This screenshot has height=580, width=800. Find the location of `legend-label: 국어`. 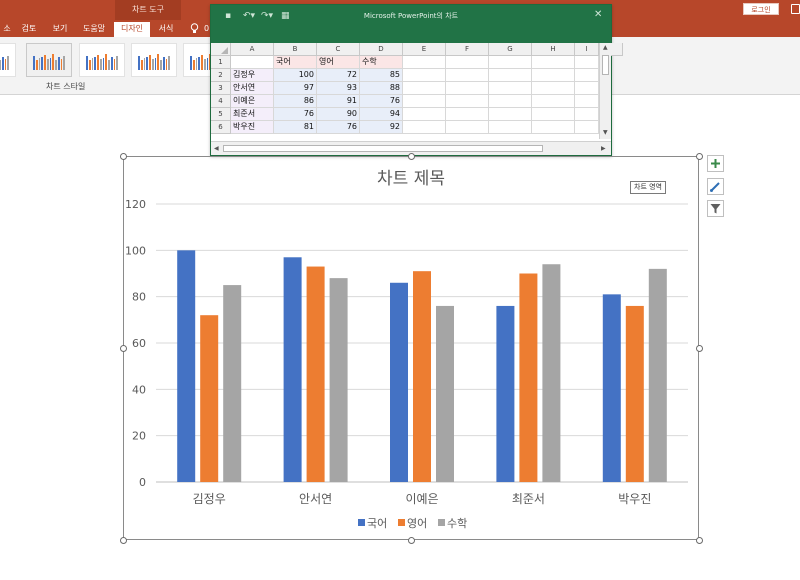

legend-label: 국어 is located at coordinates (377, 523).